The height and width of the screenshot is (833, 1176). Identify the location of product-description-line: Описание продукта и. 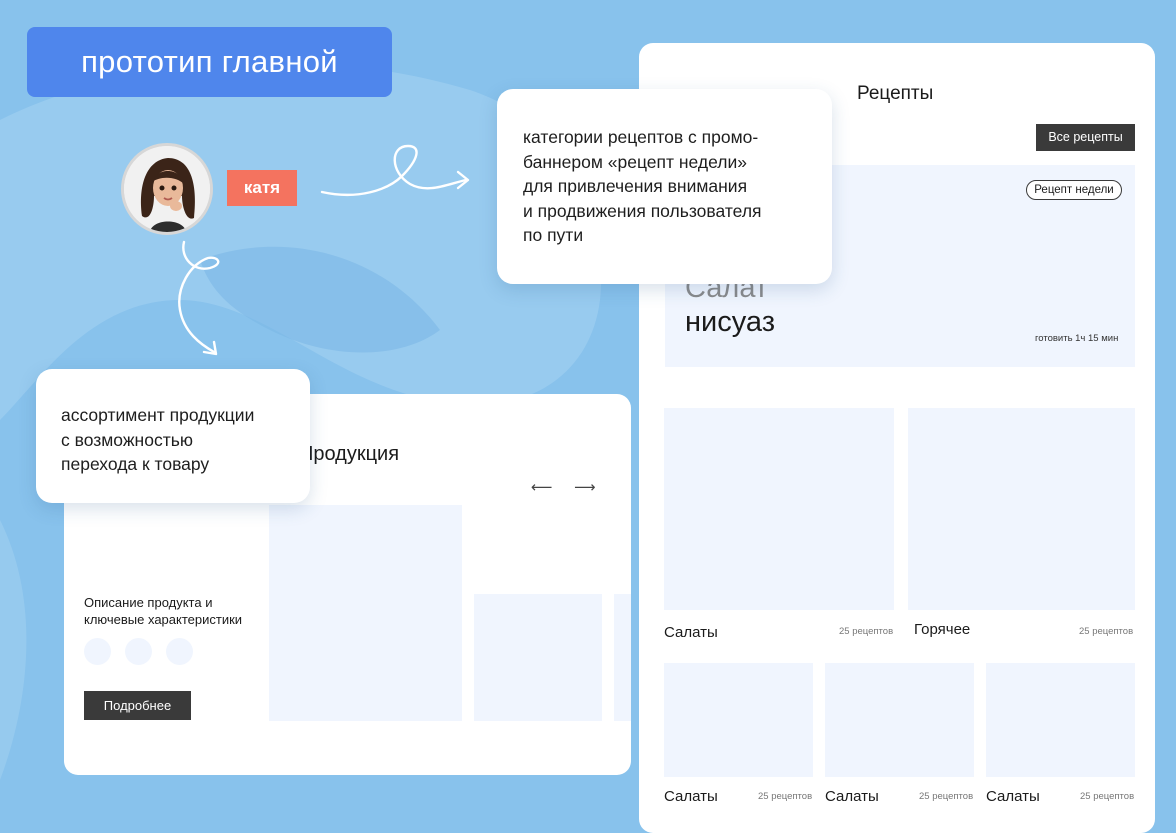
(148, 602).